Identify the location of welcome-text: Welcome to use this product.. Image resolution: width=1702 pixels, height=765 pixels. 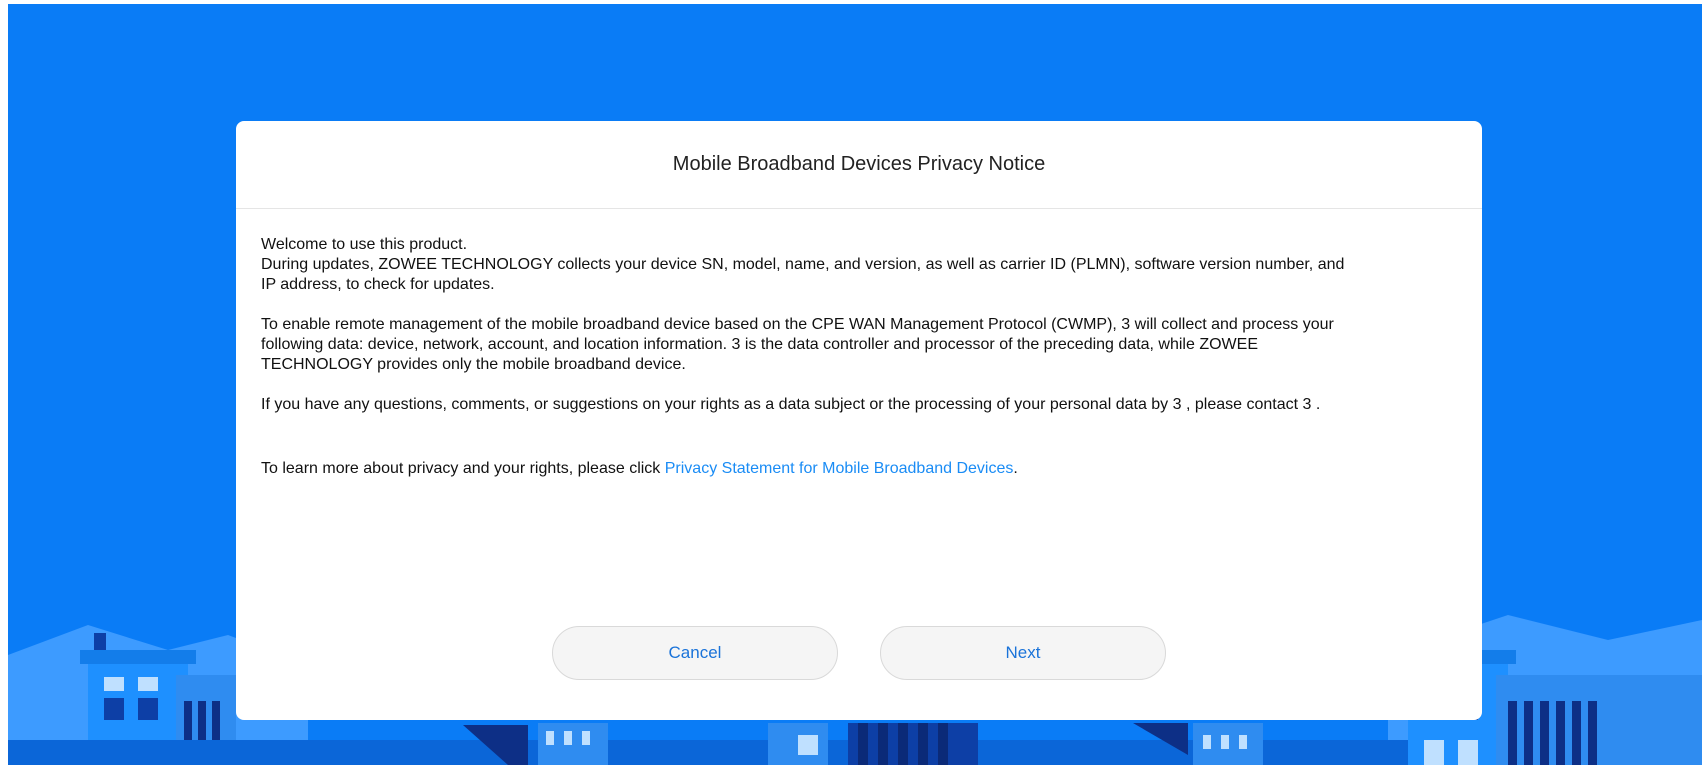
(364, 244).